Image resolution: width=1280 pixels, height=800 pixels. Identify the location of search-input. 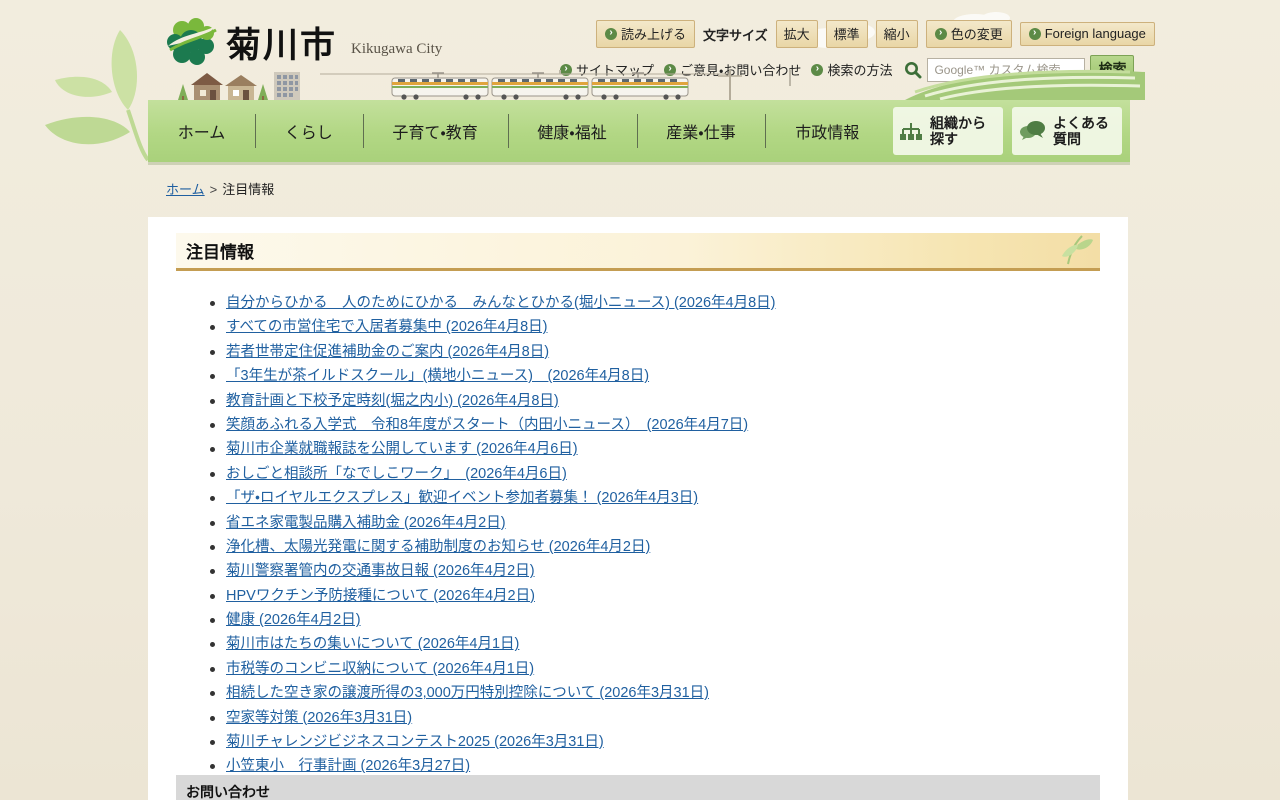
(1006, 69).